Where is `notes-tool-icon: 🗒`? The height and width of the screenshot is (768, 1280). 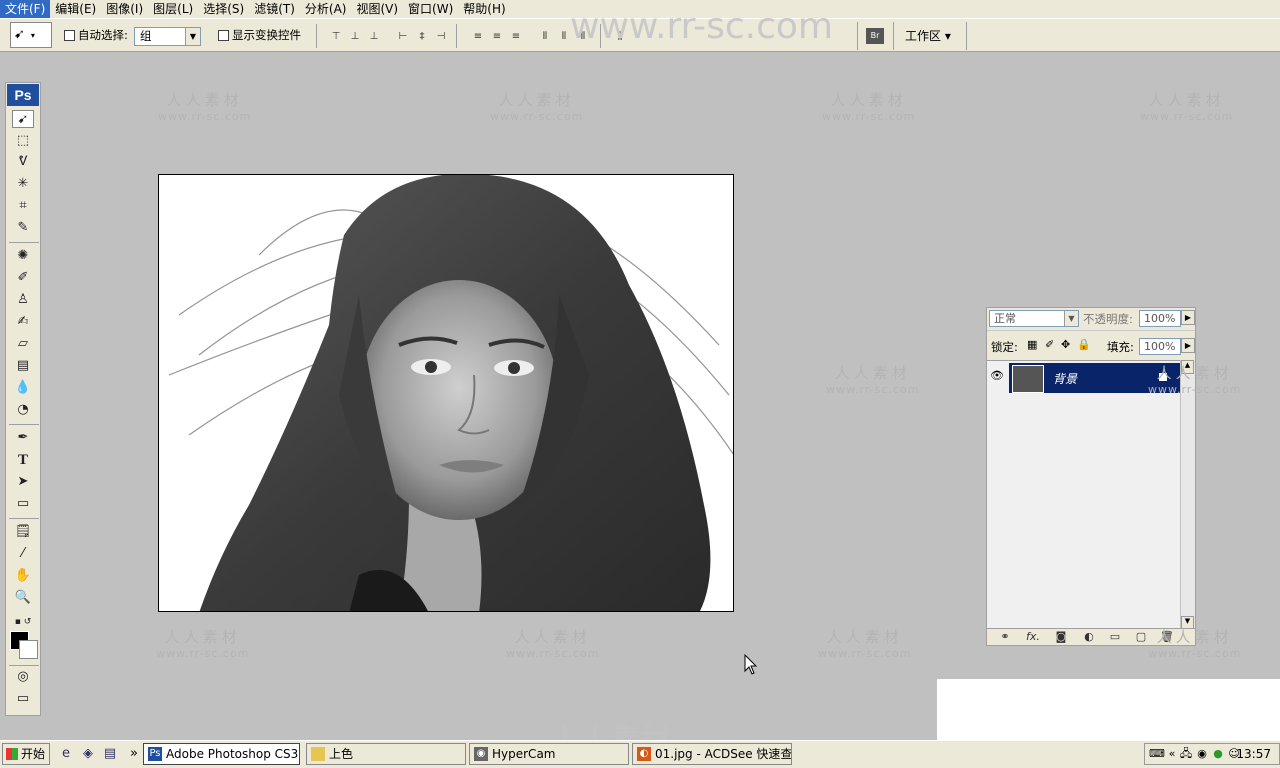
notes-tool-icon: 🗒 is located at coordinates (23, 532).